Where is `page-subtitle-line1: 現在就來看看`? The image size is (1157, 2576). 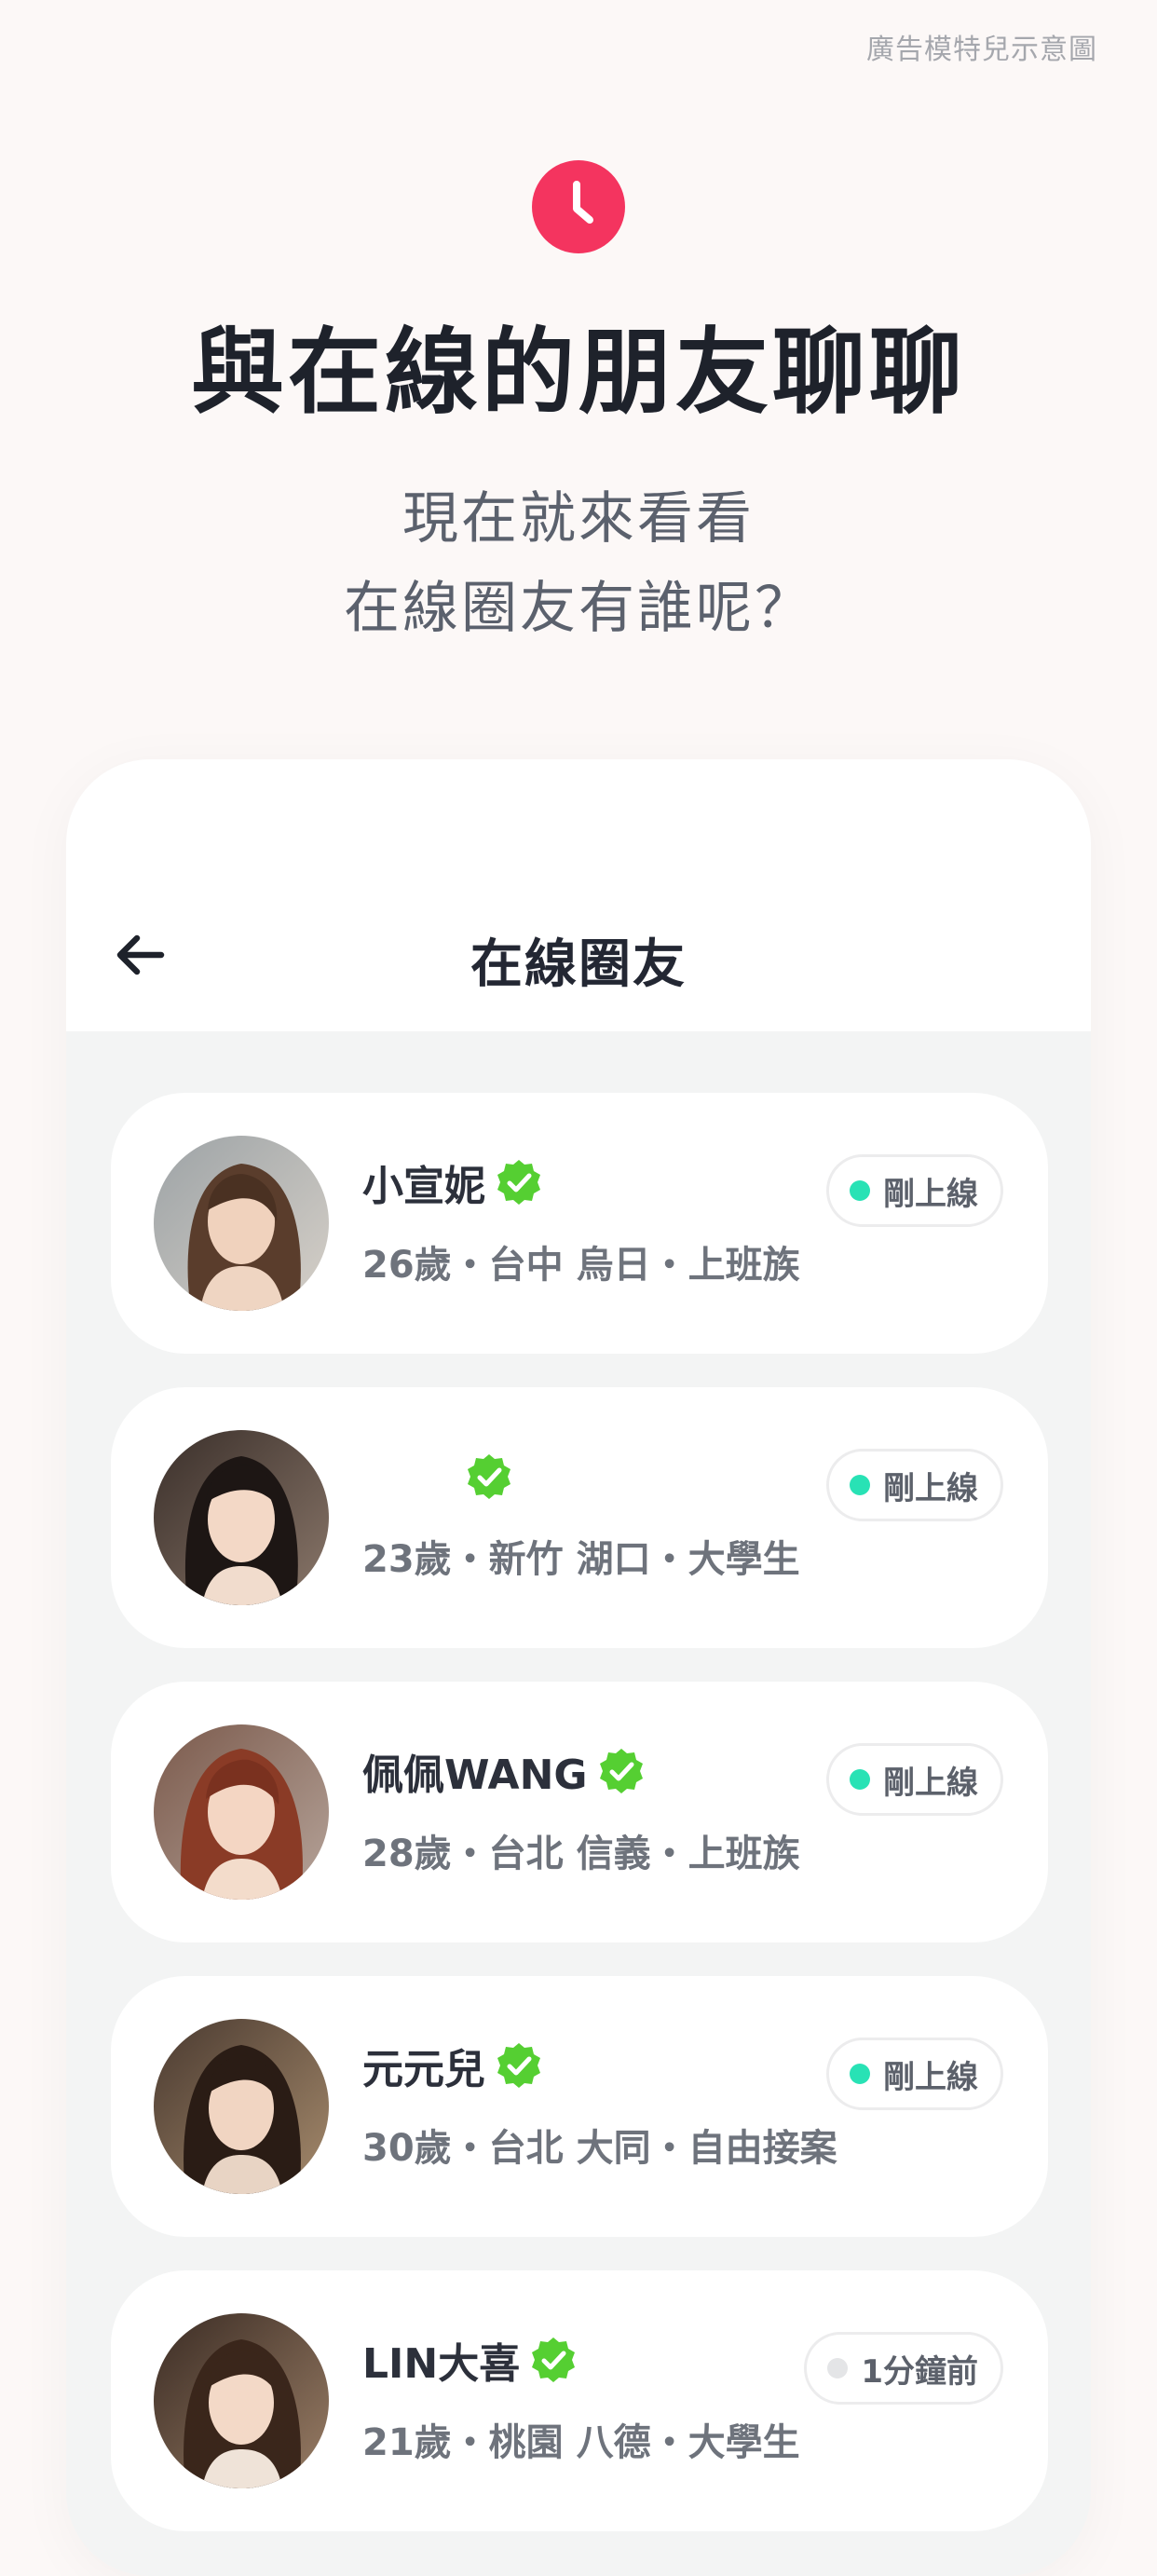
page-subtitle-line1: 現在就來看看 is located at coordinates (578, 519).